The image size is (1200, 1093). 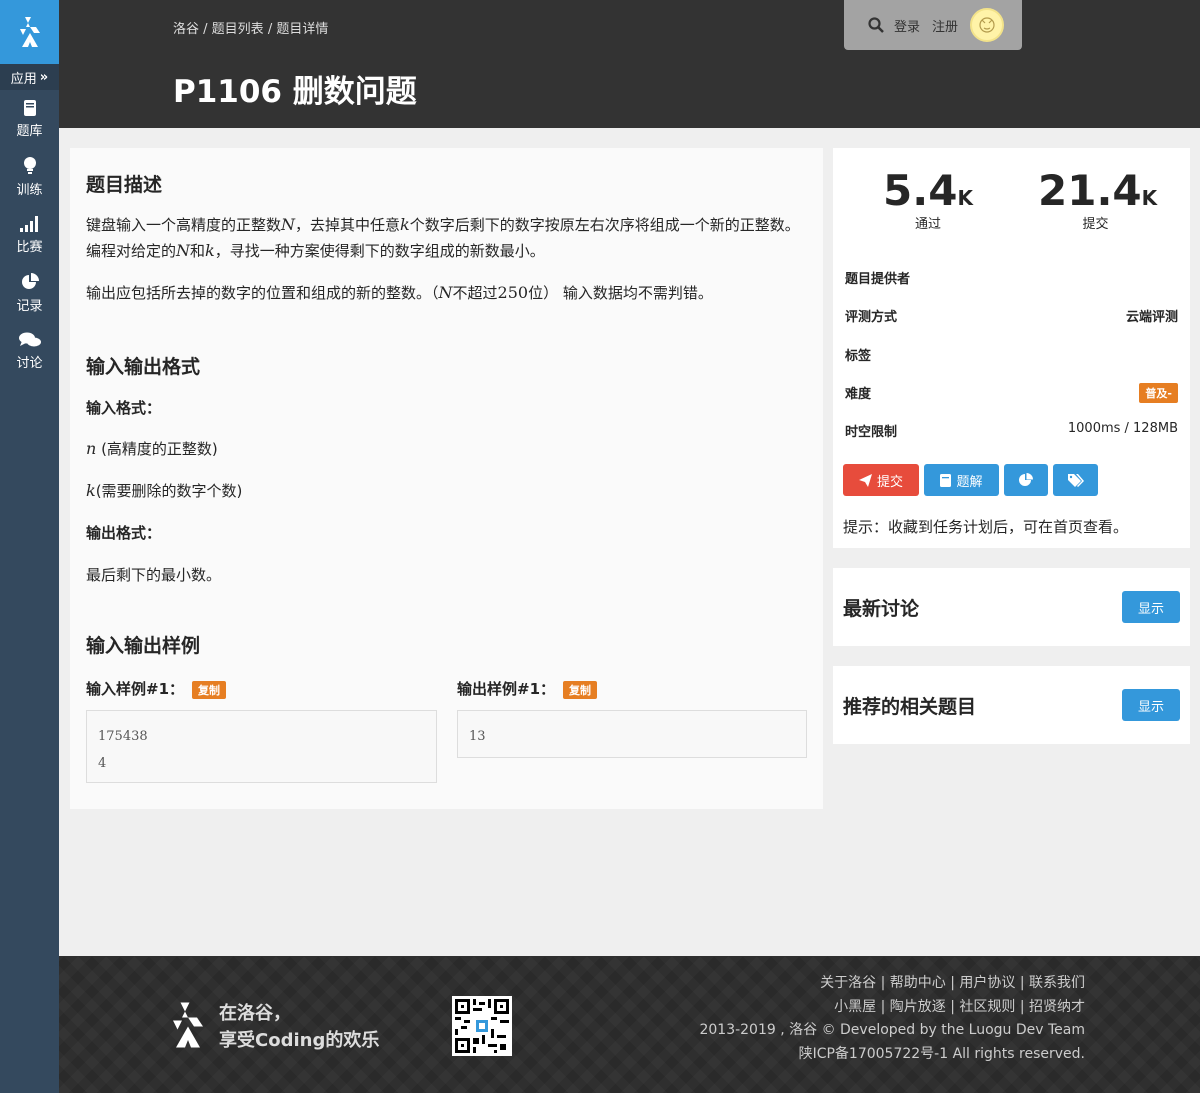 What do you see at coordinates (1011, 315) in the screenshot?
I see `judge-row: 评测方式 云端评测` at bounding box center [1011, 315].